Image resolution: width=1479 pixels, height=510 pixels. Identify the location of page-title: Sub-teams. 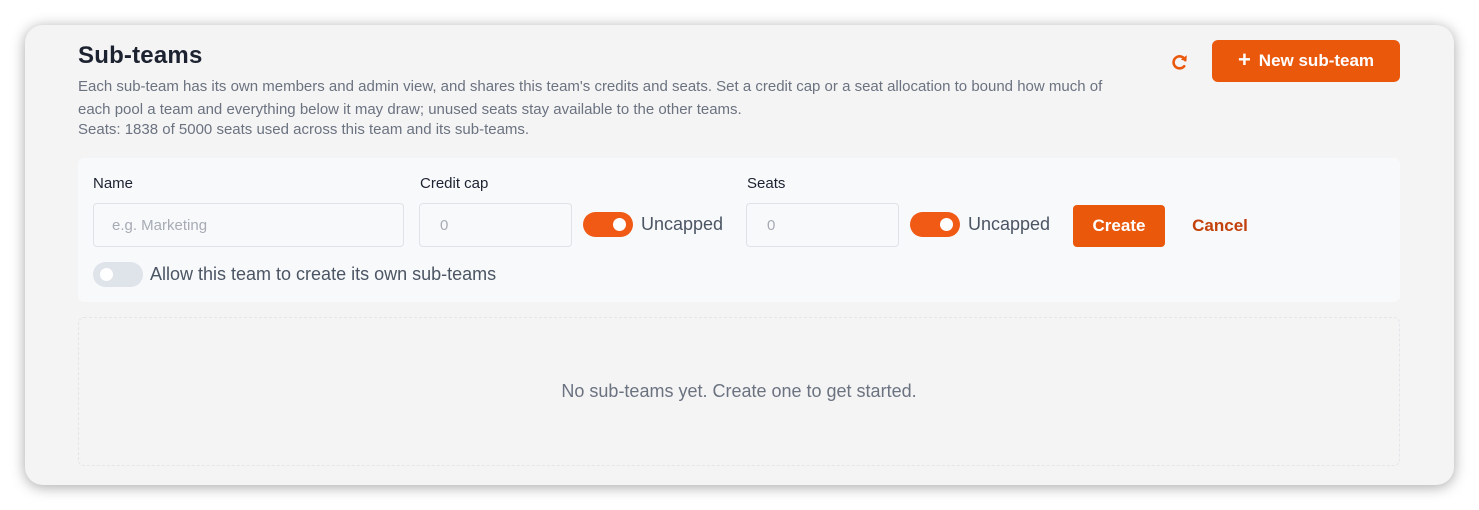
(140, 55).